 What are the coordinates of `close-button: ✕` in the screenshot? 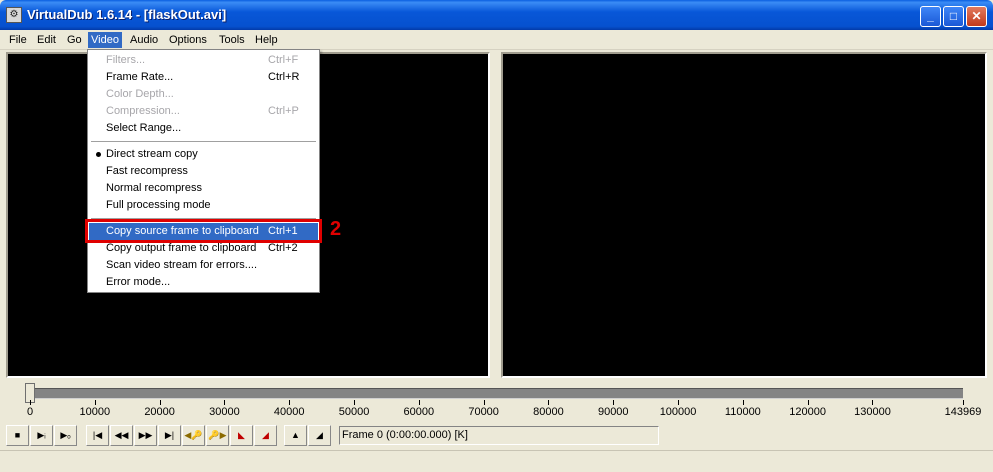 It's located at (976, 16).